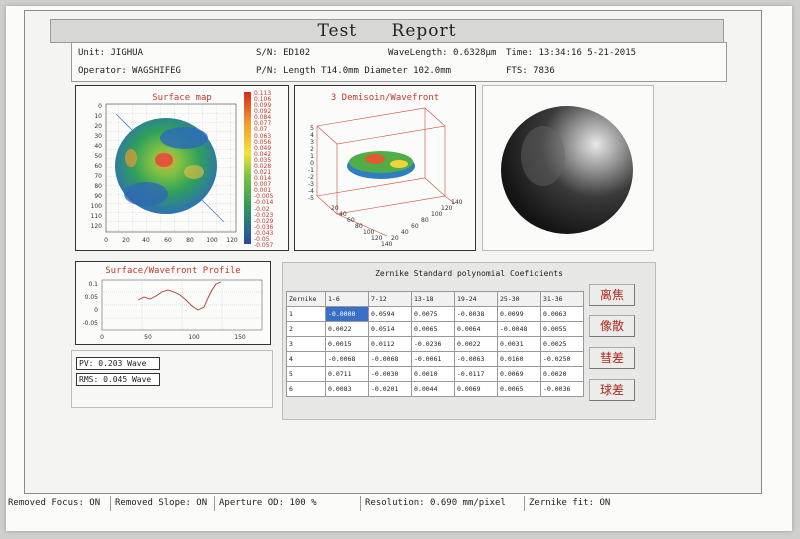  Describe the element at coordinates (519, 329) in the screenshot. I see `zernike-cell: -0.0048` at that location.